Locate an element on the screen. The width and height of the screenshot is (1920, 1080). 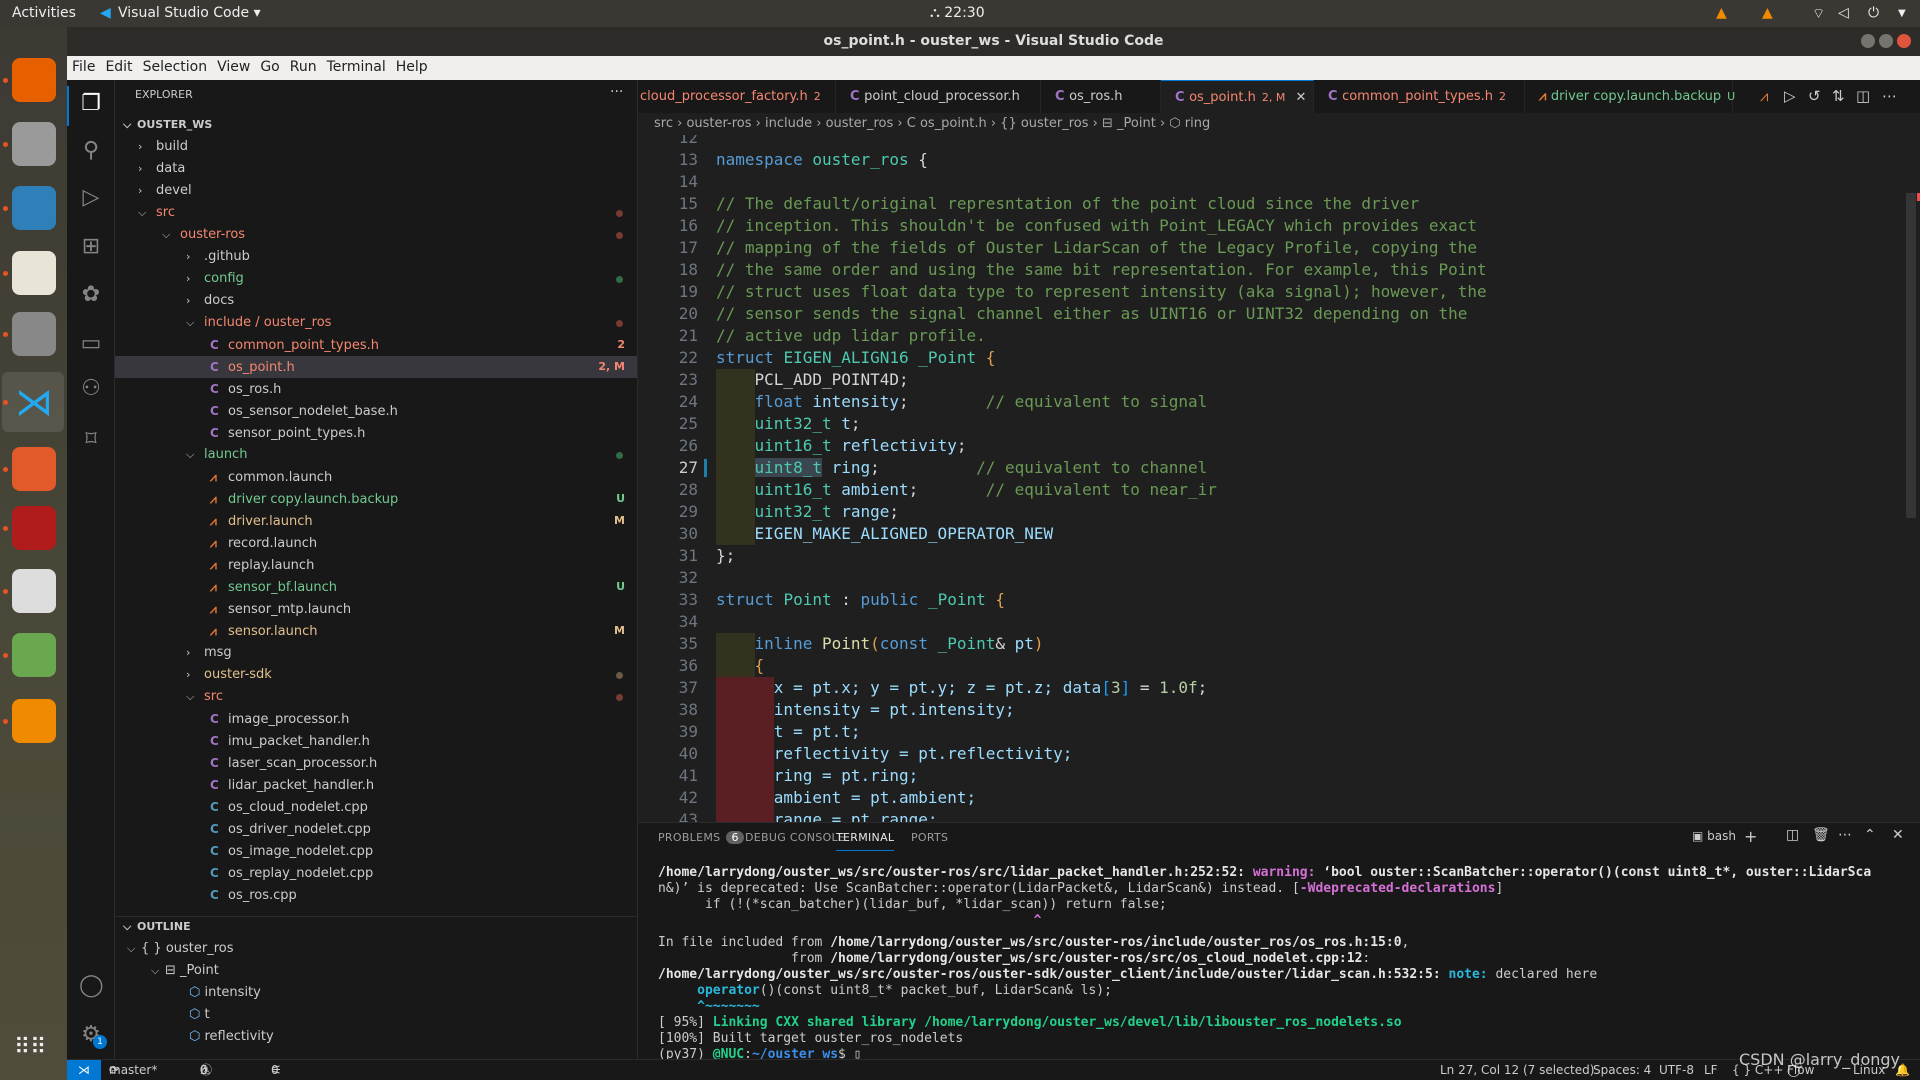
search-icon: ⚲ is located at coordinates (91, 151).